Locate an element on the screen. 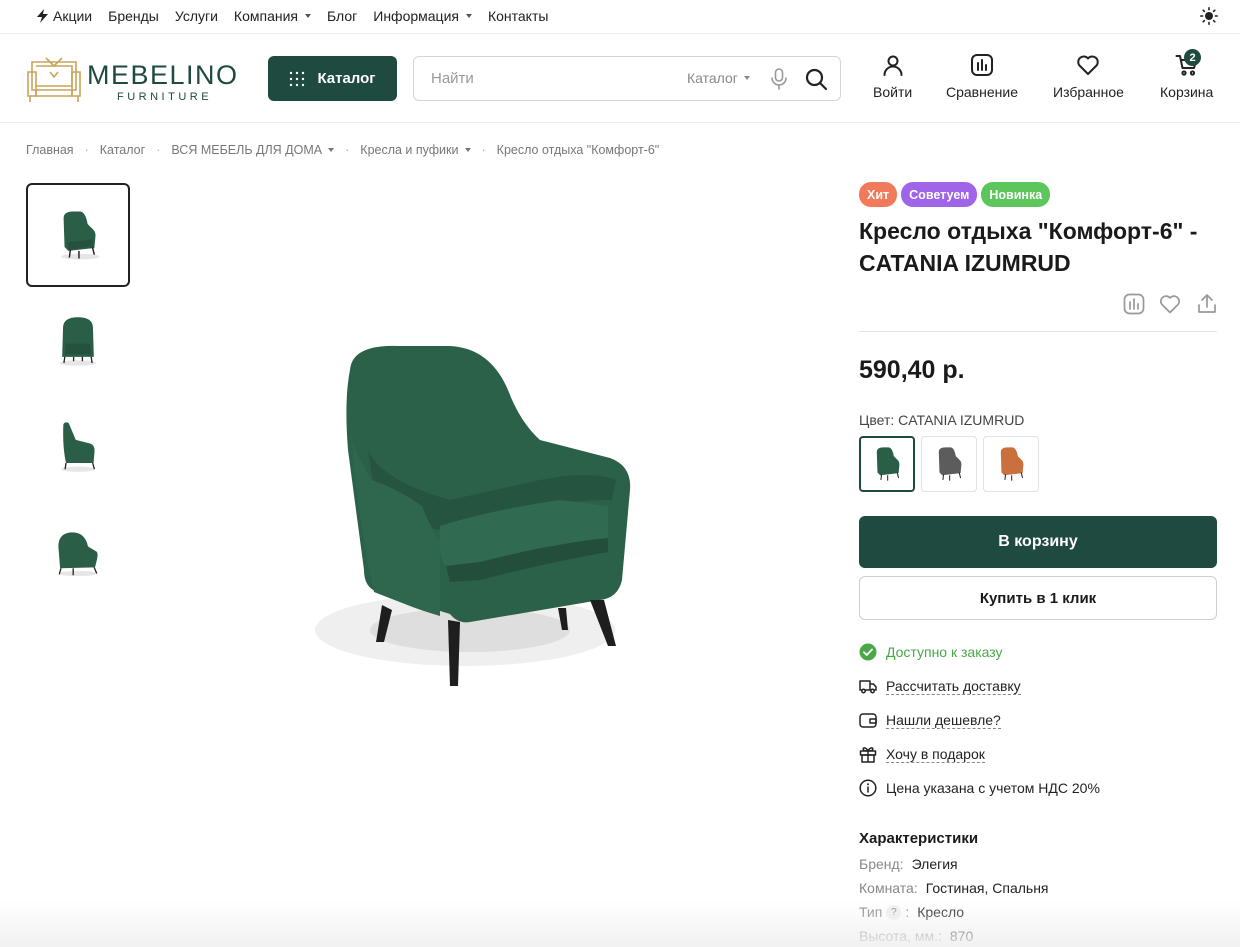 Image resolution: width=1240 pixels, height=947 pixels. topnav-item-company: Компания is located at coordinates (272, 16).